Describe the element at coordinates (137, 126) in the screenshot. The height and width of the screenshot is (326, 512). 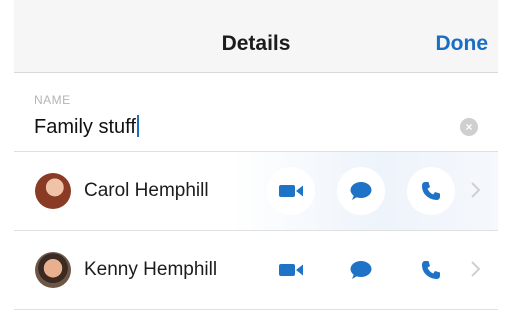
I see `text-caret` at that location.